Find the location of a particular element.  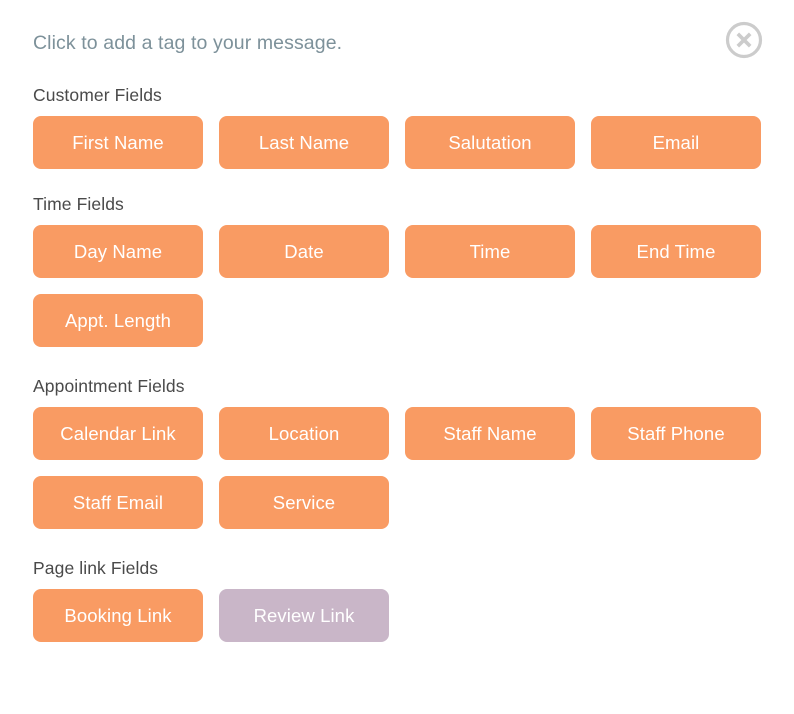

tag-button: Salutation is located at coordinates (490, 142).